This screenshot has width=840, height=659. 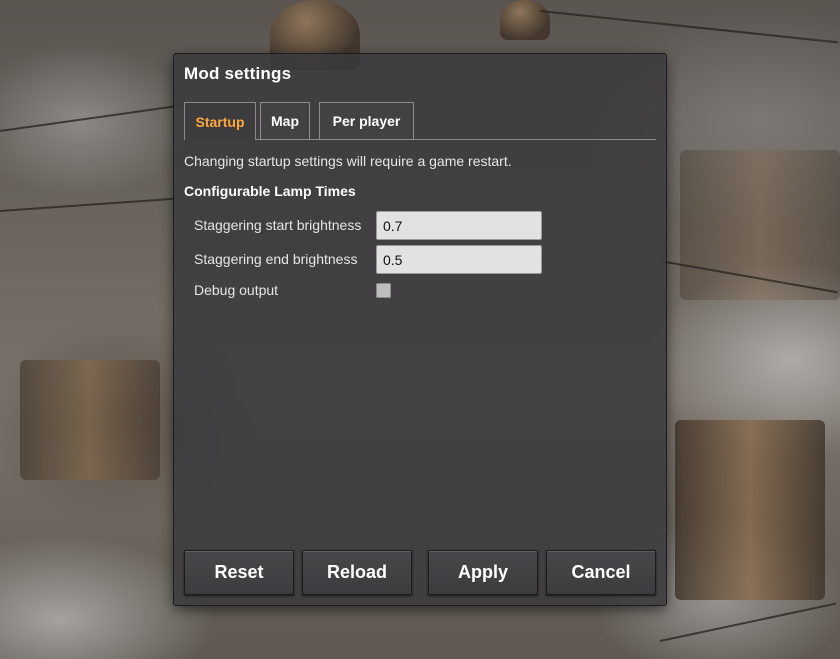 I want to click on debug-output-checkbox, so click(x=383, y=290).